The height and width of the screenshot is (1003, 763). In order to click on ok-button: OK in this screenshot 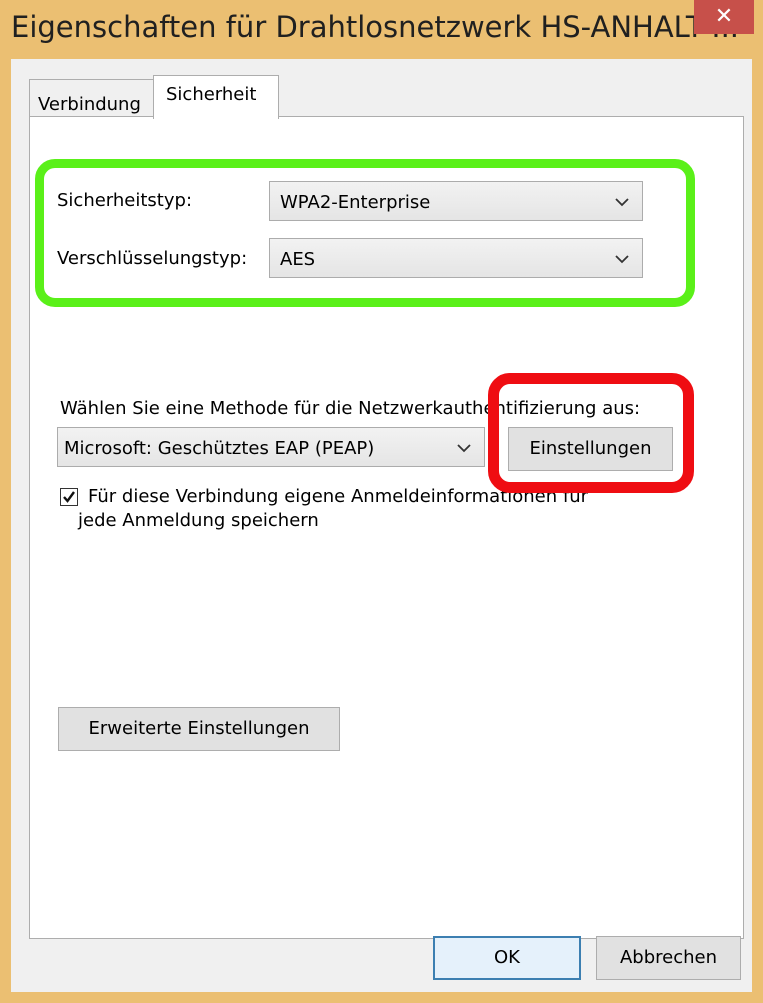, I will do `click(507, 958)`.